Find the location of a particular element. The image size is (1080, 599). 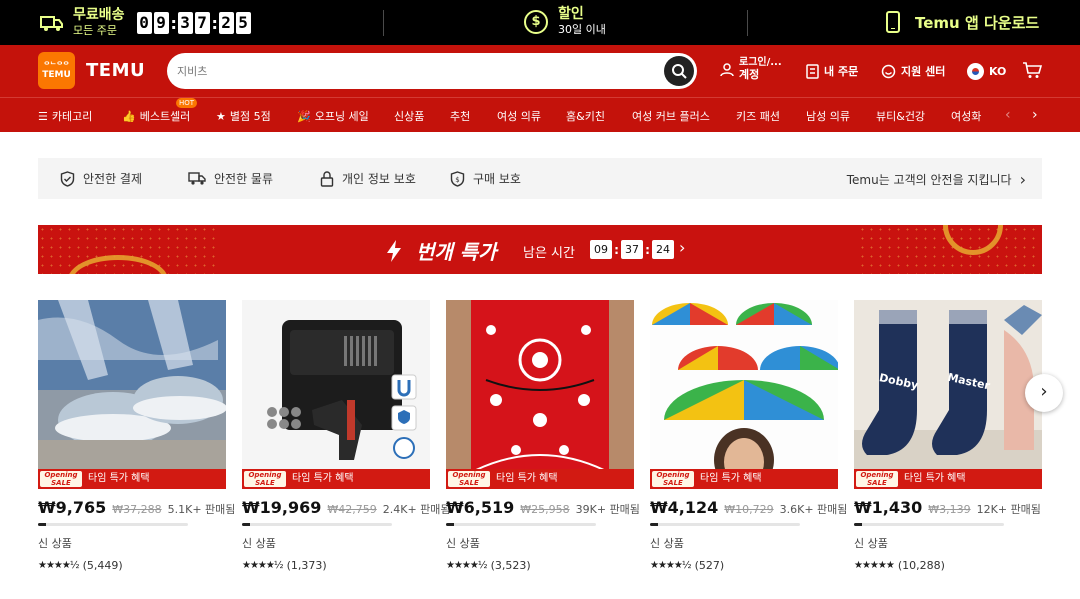

sale-label: 타임 특가 혜택 is located at coordinates (323, 478).